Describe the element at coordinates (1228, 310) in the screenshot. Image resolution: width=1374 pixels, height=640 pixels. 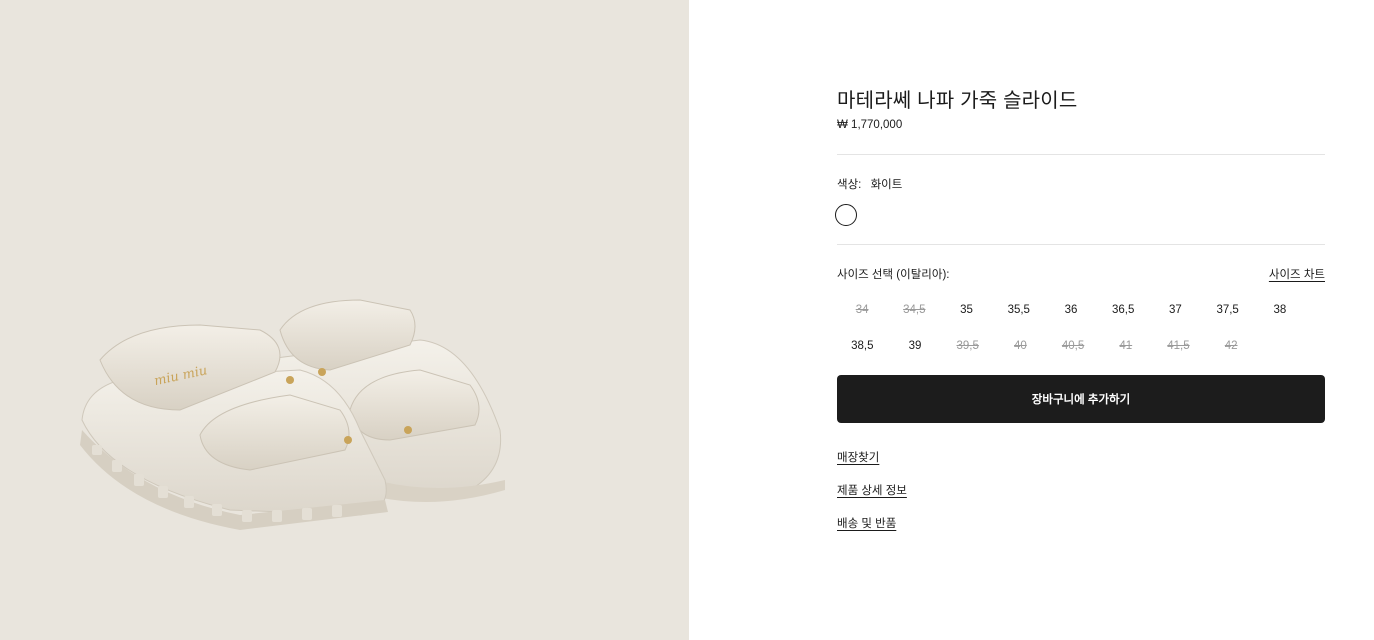
I see `size-option: 37,5` at that location.